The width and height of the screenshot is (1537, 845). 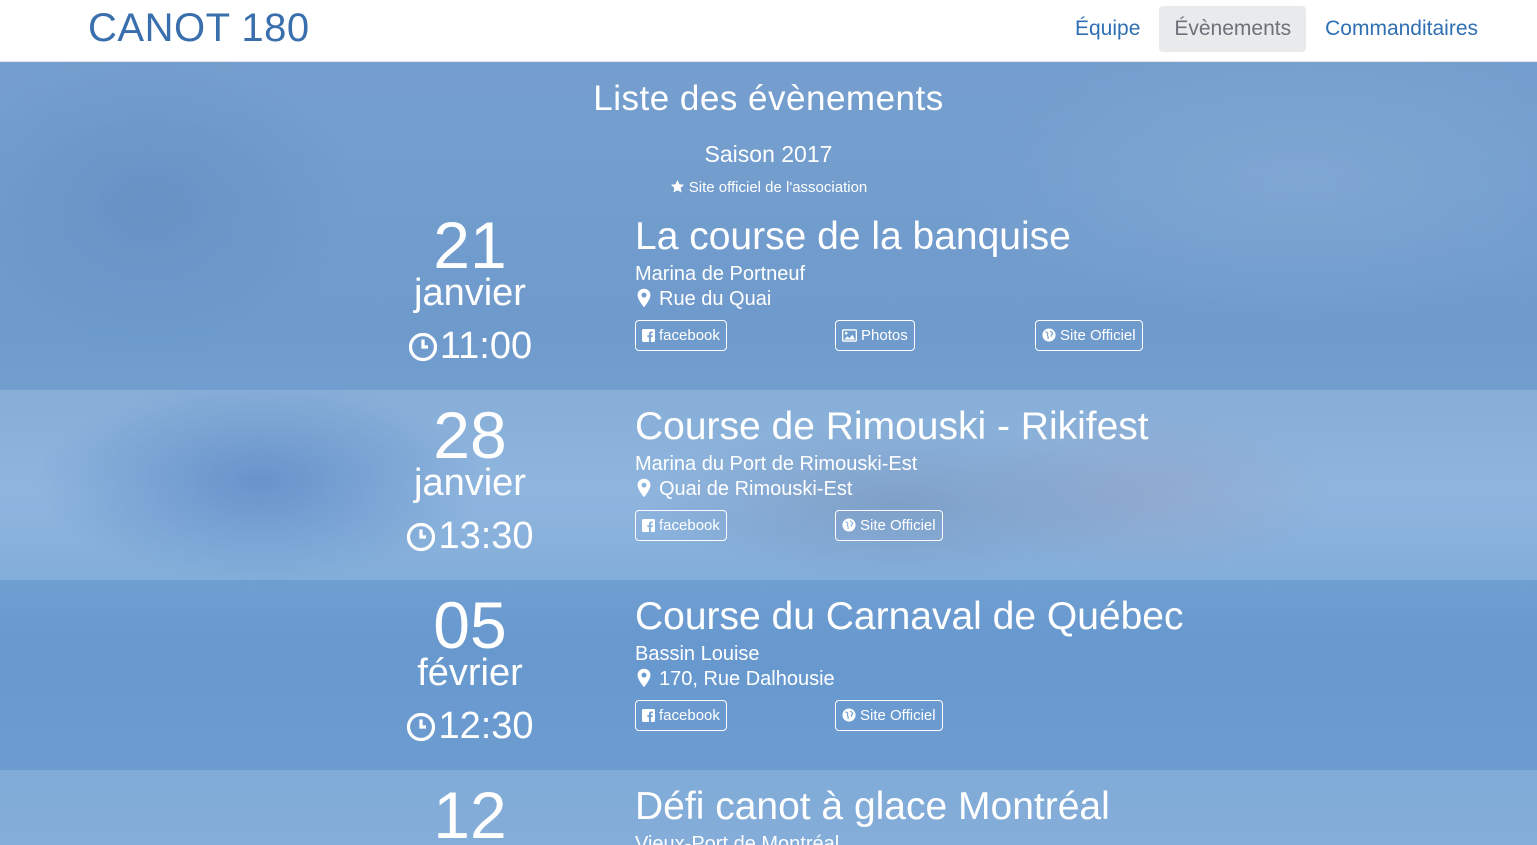 I want to click on brand-logo: CANOT 180, so click(x=199, y=28).